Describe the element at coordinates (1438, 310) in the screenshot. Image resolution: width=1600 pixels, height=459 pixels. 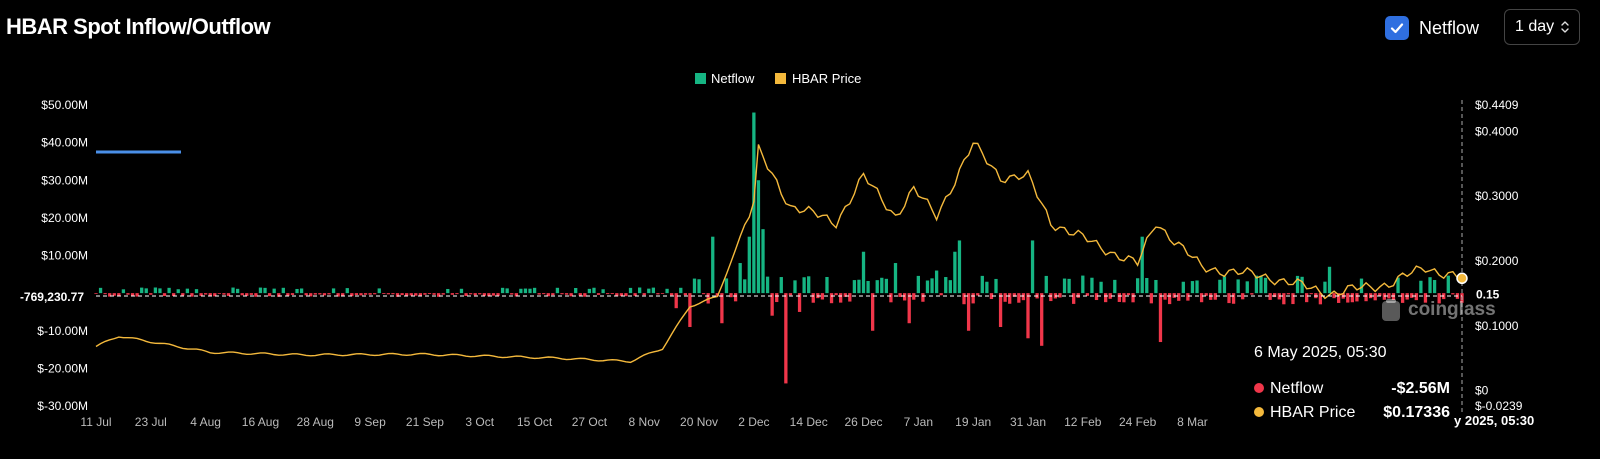
I see `coinglass-watermark: coinglass` at that location.